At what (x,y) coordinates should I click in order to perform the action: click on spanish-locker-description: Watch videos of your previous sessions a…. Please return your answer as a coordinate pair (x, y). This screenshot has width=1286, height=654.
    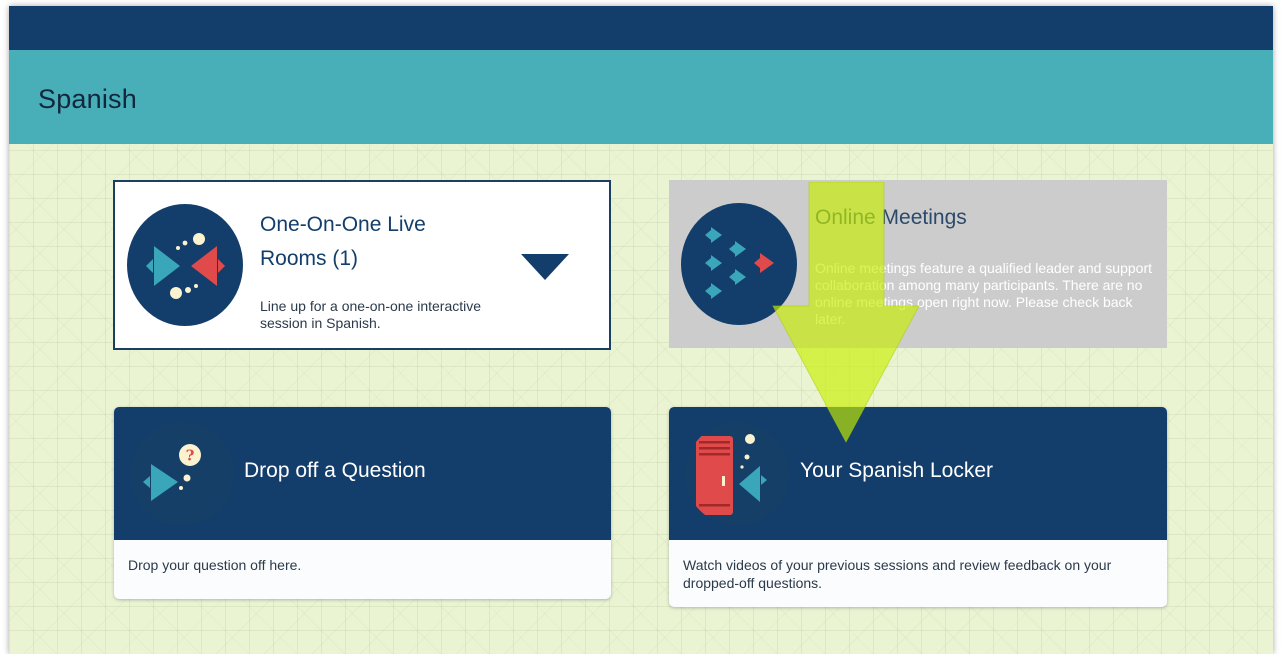
    Looking at the image, I should click on (897, 574).